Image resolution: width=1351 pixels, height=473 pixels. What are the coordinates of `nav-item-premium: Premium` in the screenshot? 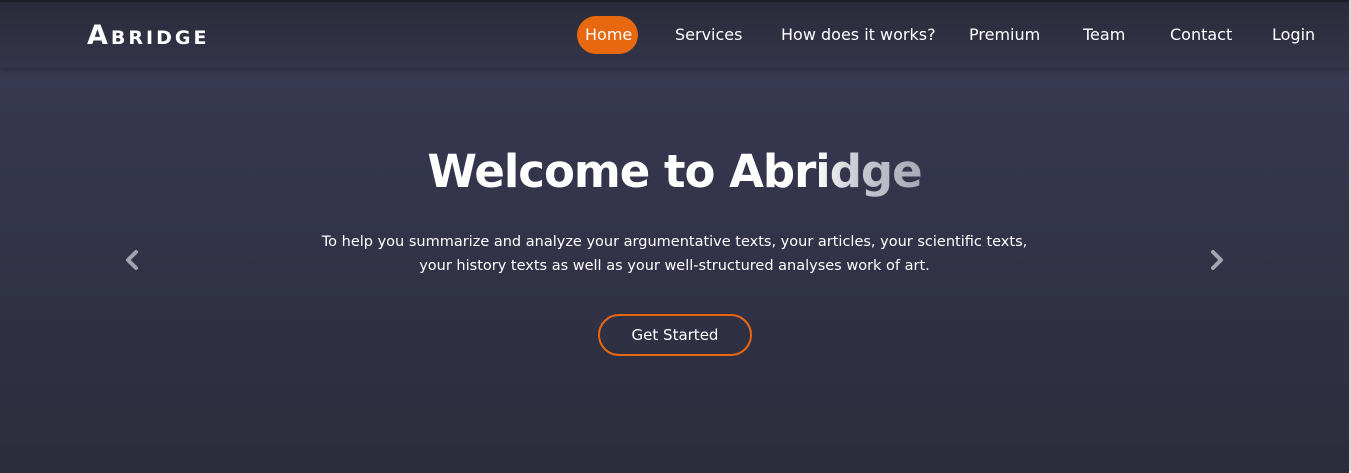 It's located at (1004, 35).